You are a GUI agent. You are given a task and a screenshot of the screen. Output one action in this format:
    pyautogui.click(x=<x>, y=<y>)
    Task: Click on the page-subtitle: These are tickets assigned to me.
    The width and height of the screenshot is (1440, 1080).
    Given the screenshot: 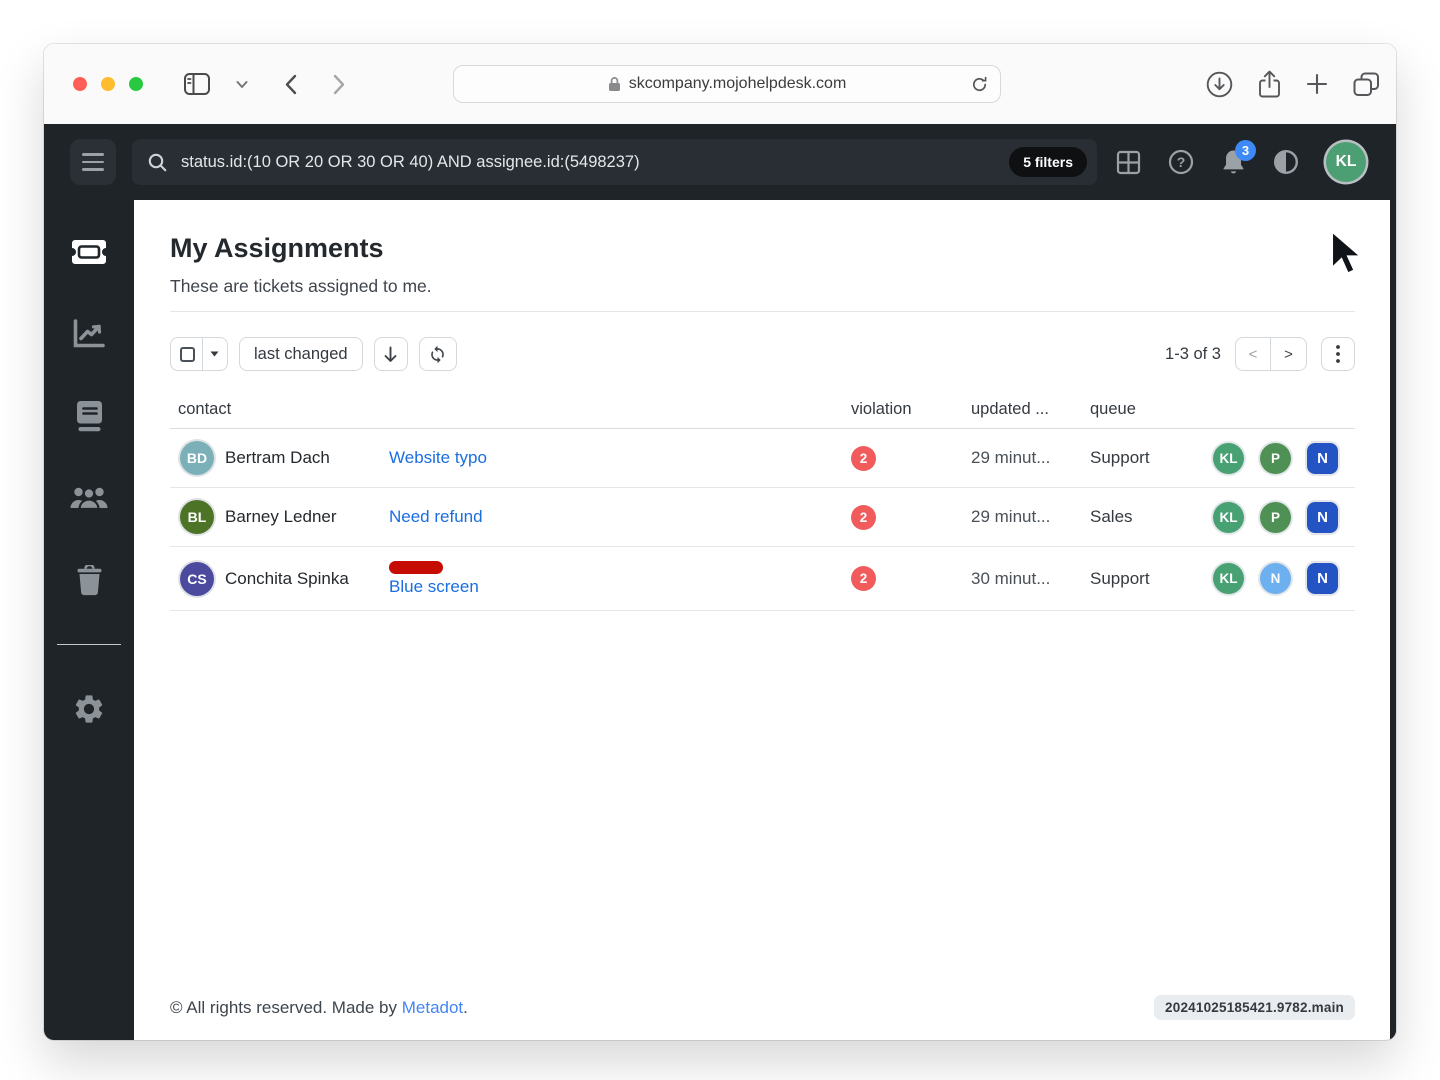 What is the action you would take?
    pyautogui.click(x=301, y=286)
    